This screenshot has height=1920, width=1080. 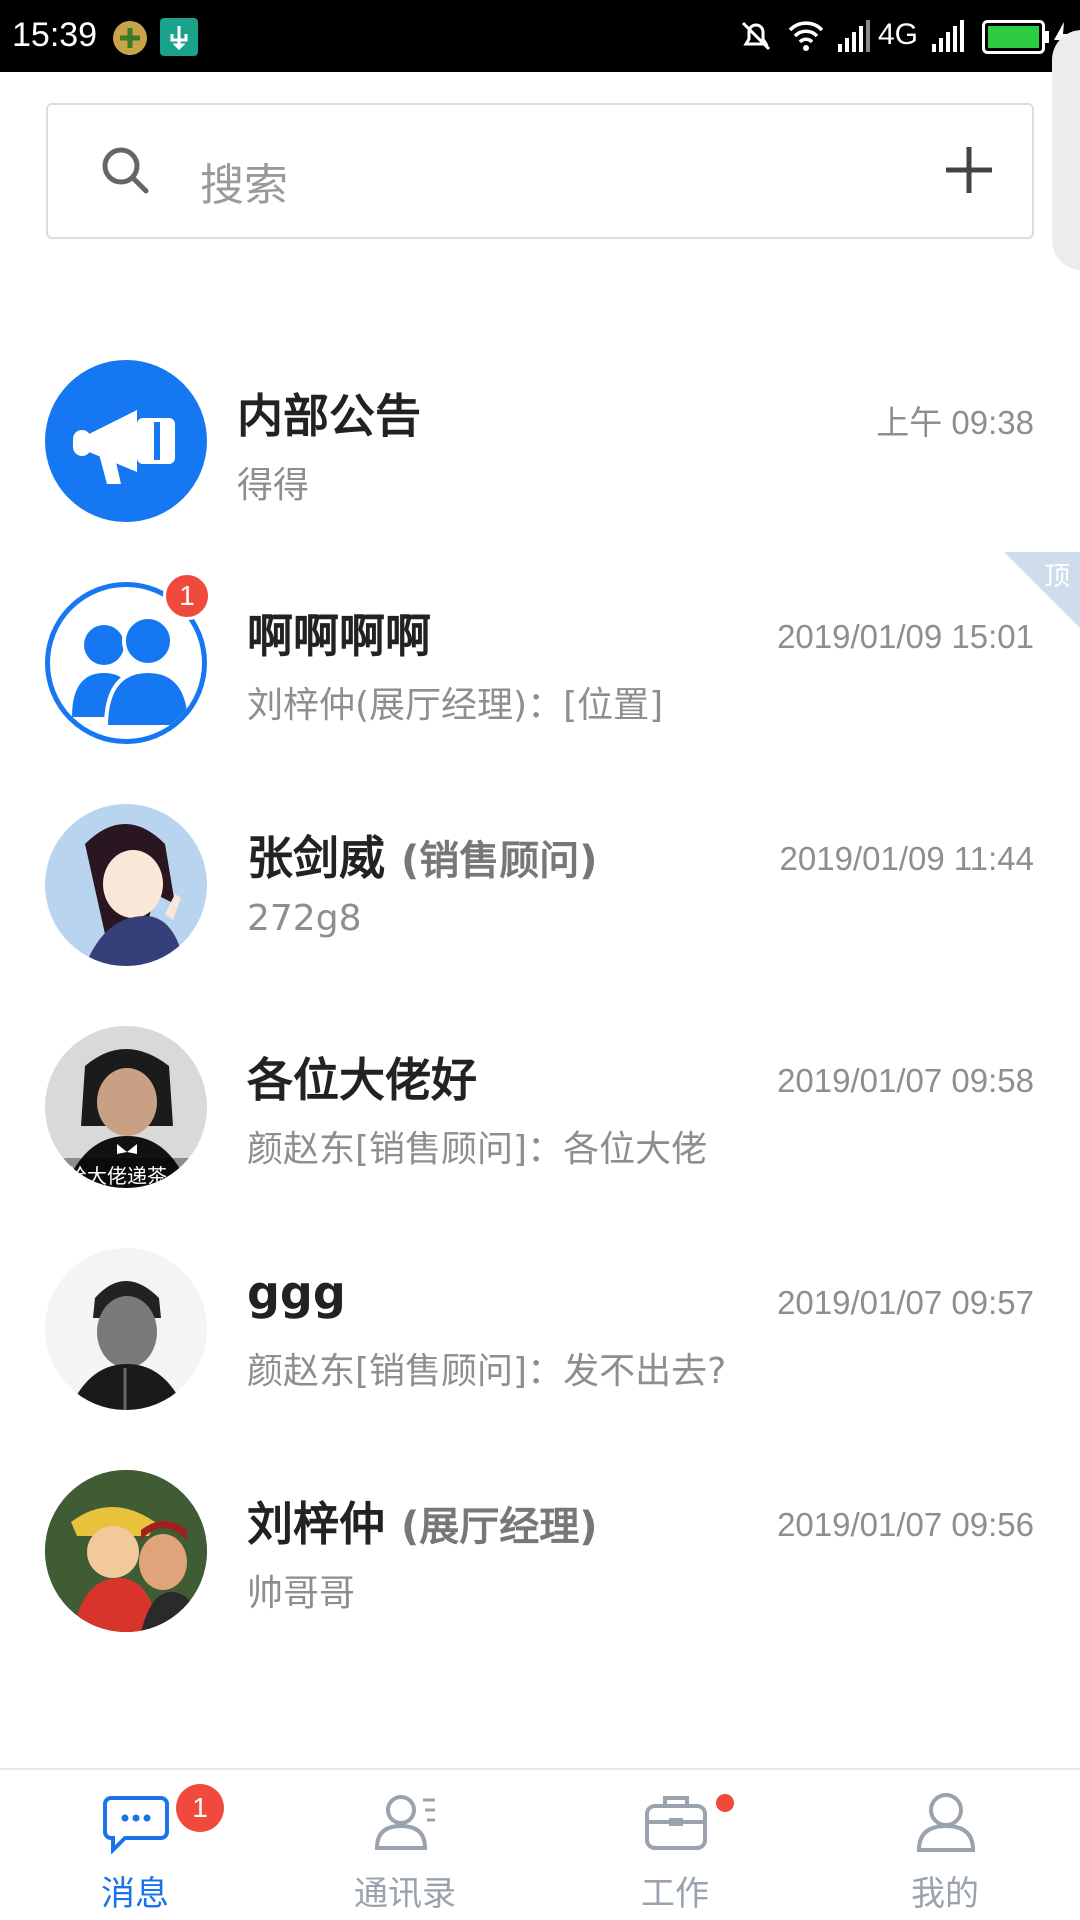 I want to click on add-icon, so click(x=969, y=170).